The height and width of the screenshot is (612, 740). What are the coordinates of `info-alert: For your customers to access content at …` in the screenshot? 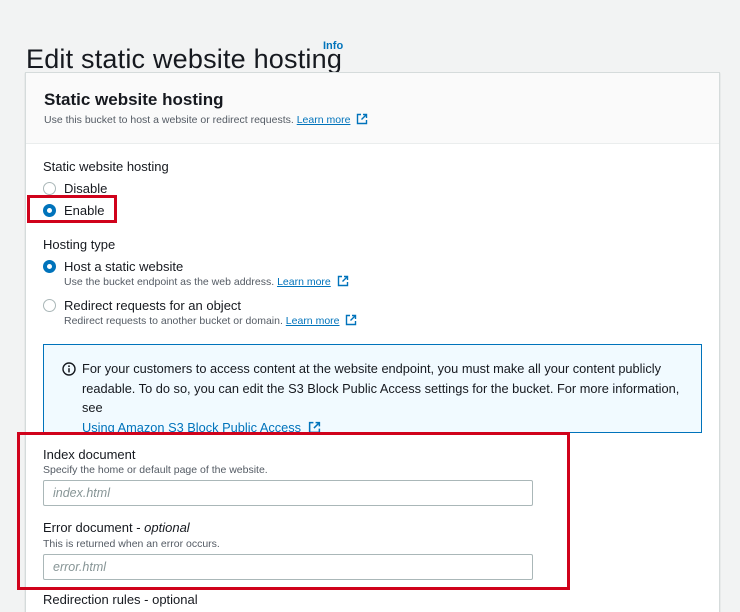 It's located at (372, 389).